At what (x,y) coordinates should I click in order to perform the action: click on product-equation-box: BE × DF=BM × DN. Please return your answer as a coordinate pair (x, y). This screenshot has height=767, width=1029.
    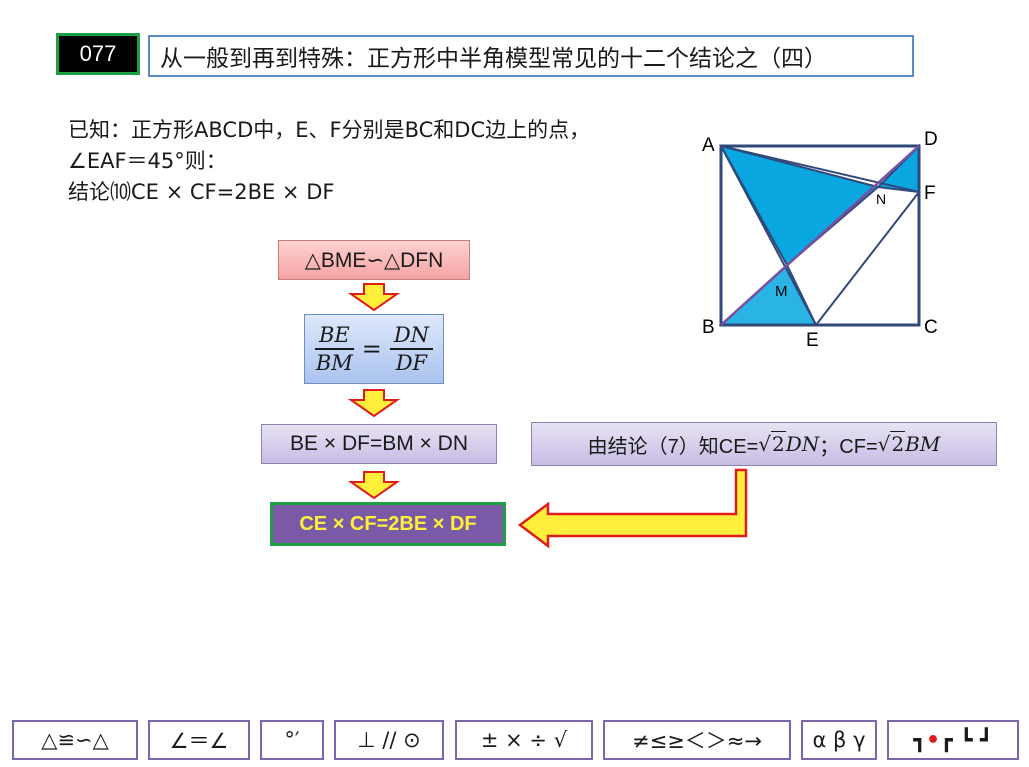
    Looking at the image, I should click on (379, 444).